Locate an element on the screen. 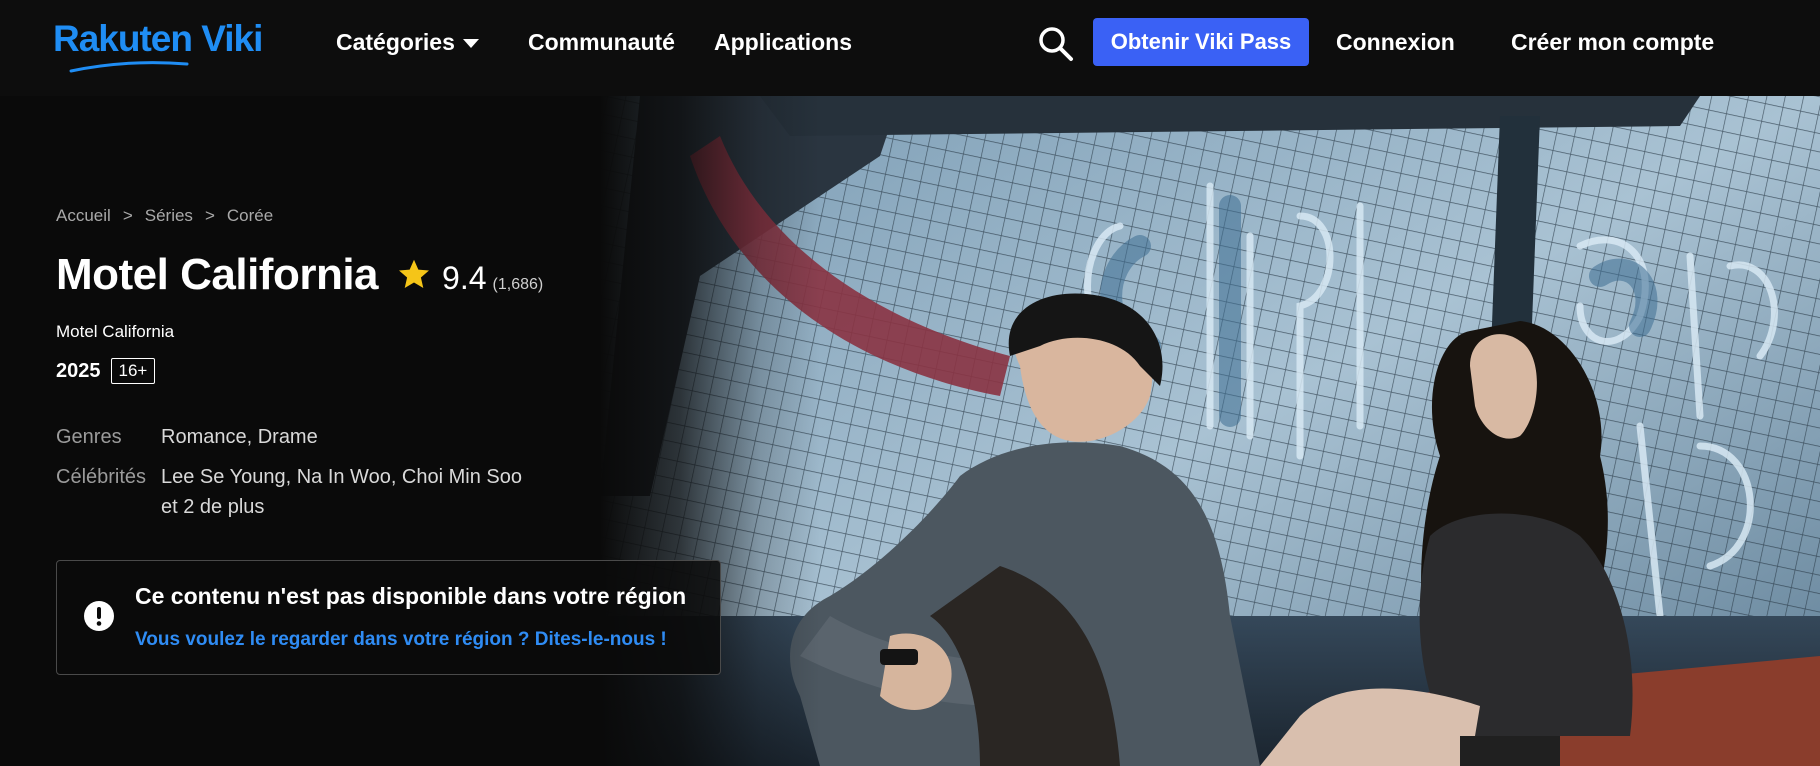 The image size is (1820, 766). logo-text: Rakuten Viki is located at coordinates (158, 38).